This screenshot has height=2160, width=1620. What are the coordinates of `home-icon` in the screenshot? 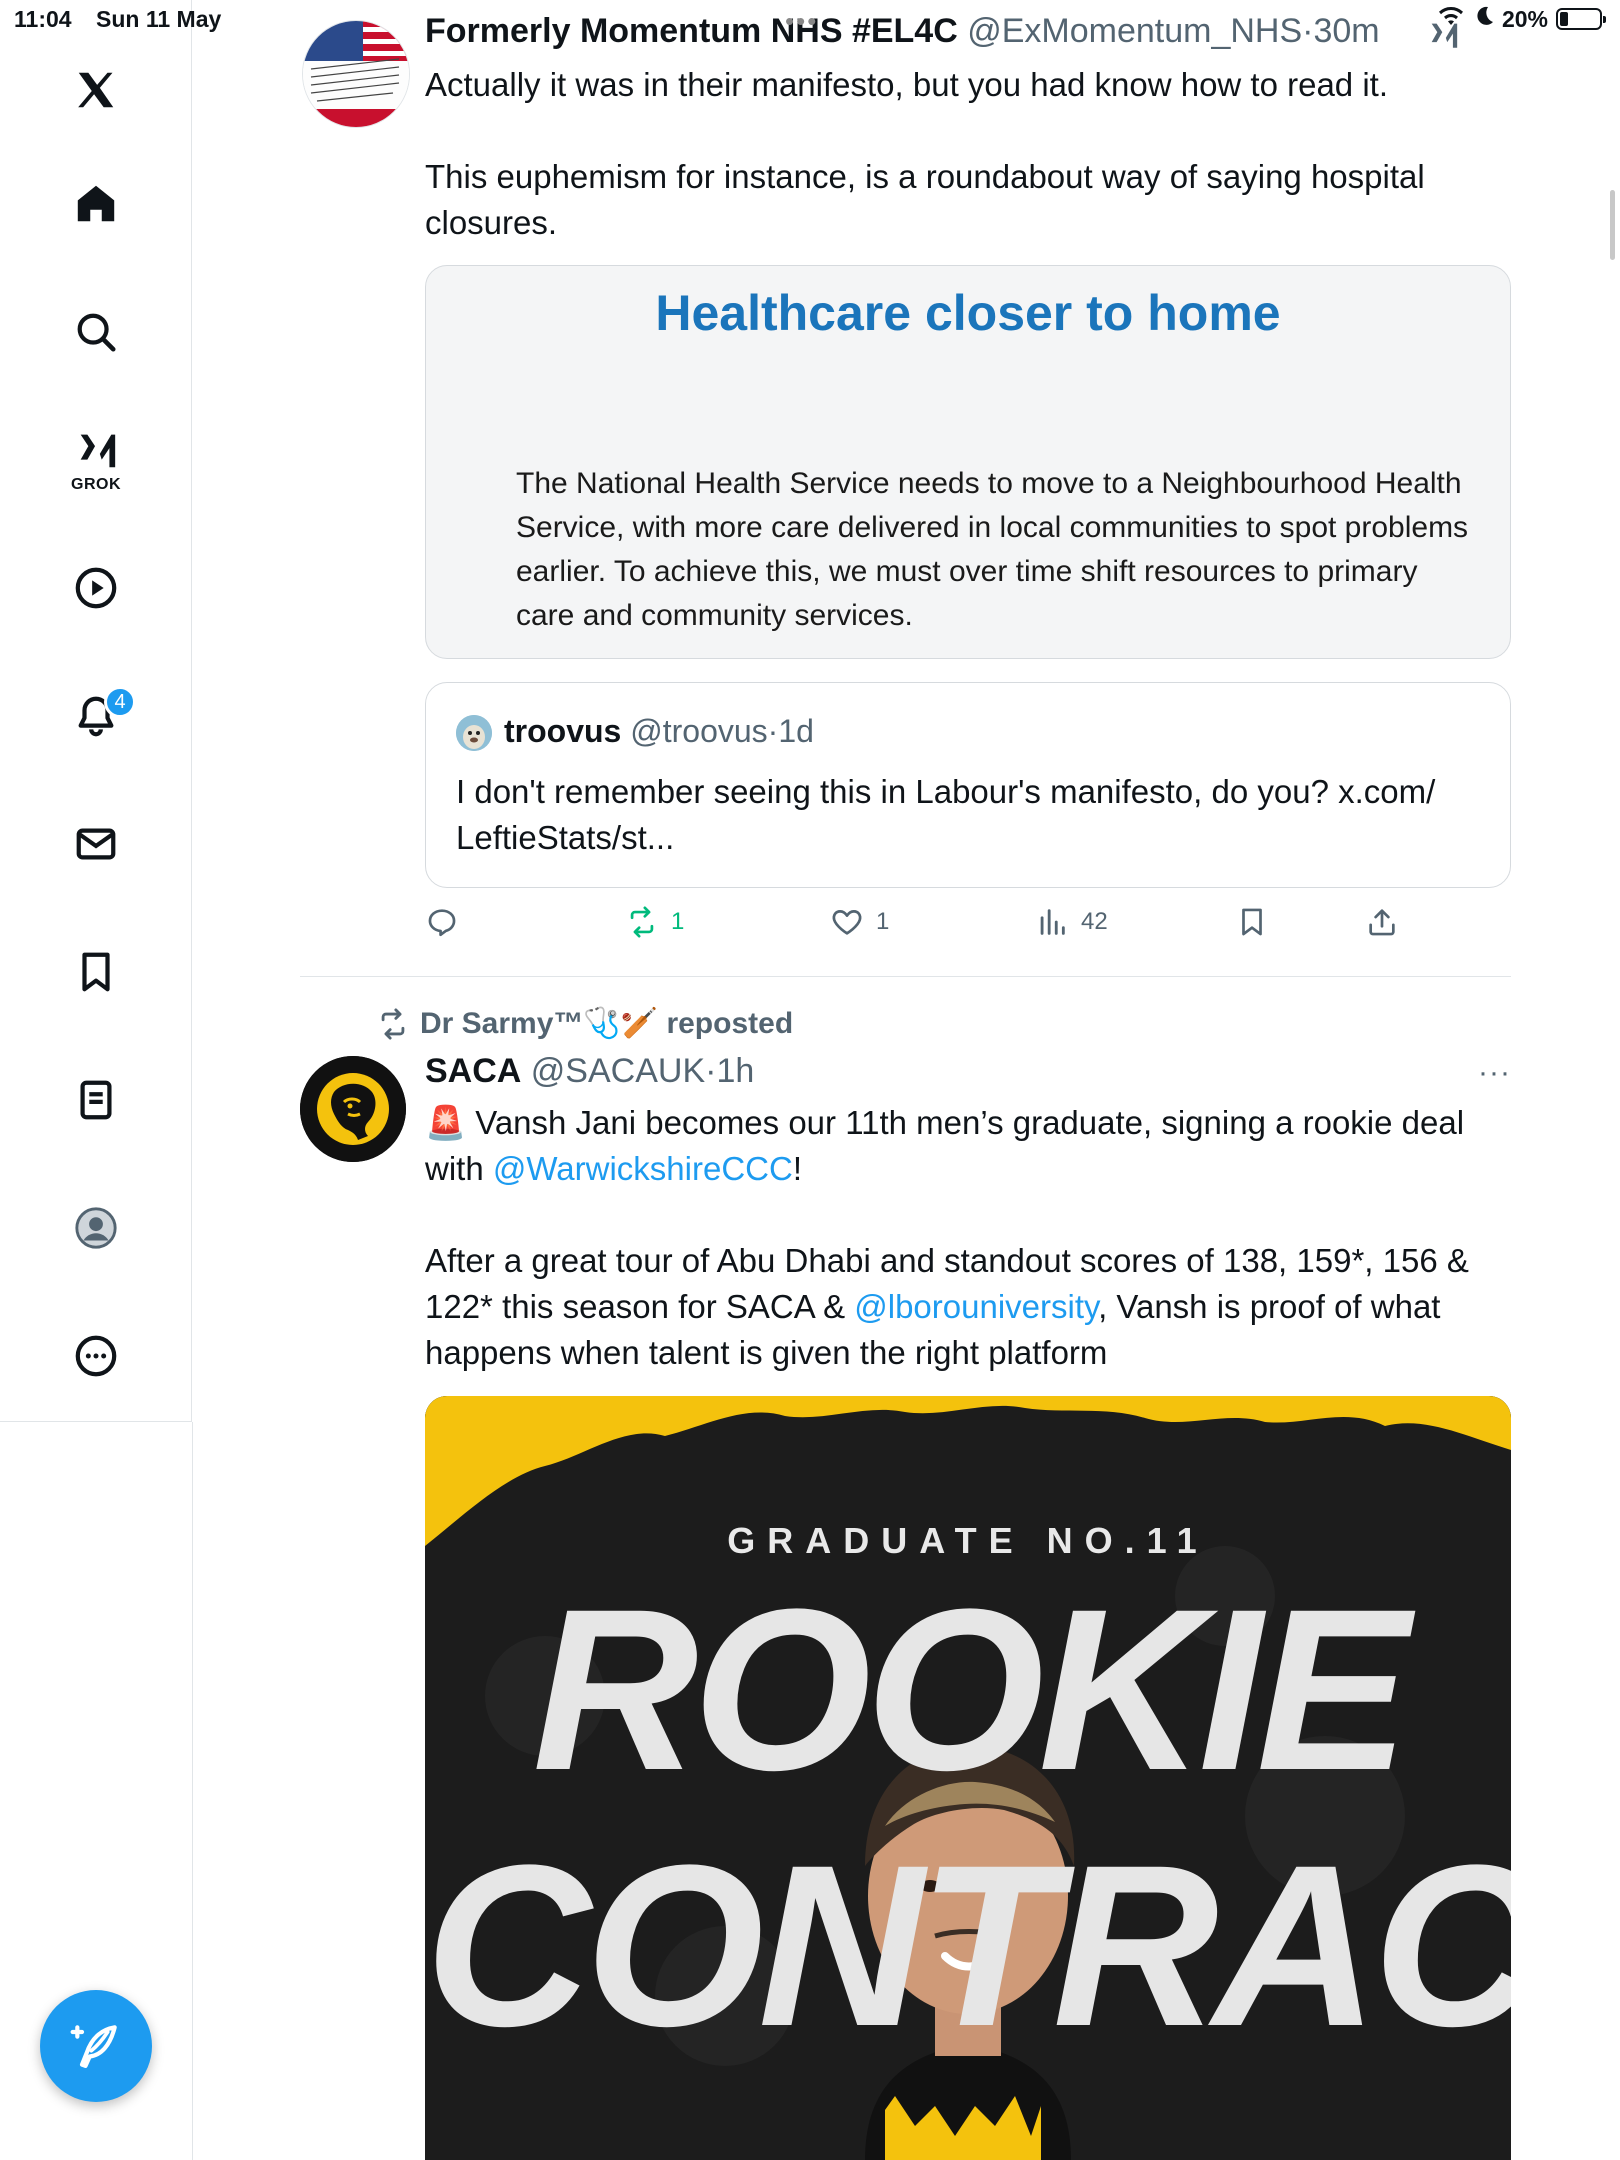 It's located at (96, 204).